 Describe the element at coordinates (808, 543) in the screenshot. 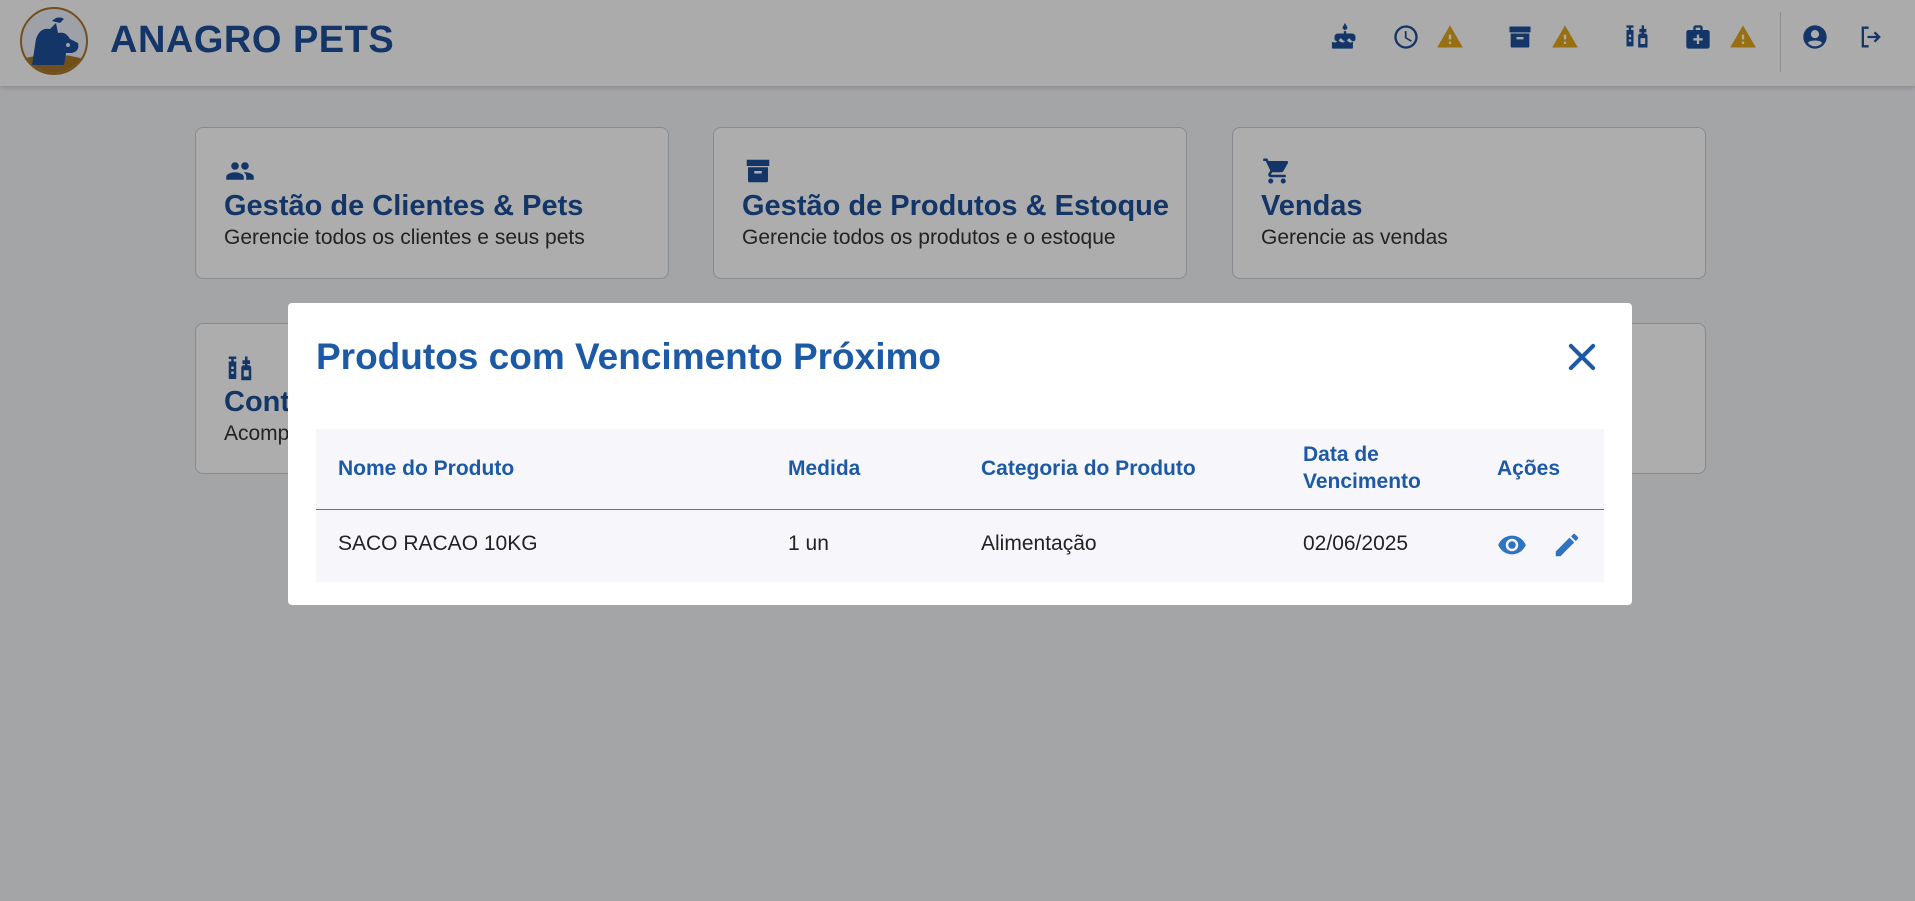

I see `cell-measure: 1 un` at that location.